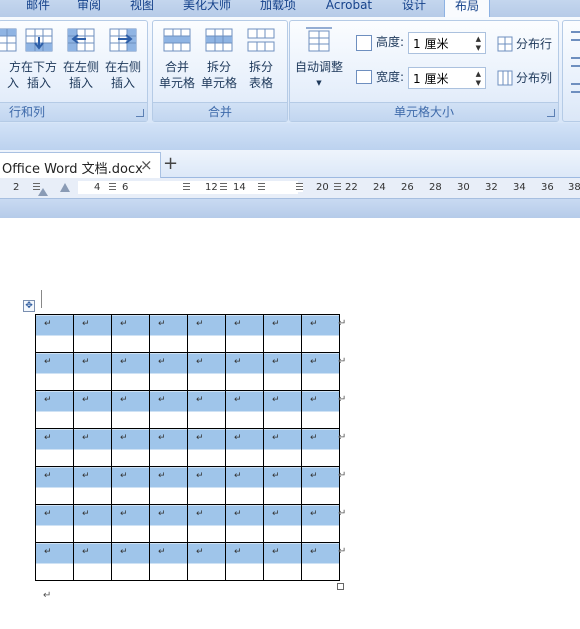 The width and height of the screenshot is (580, 629). Describe the element at coordinates (38, 8) in the screenshot. I see `tab-mailings: 邮件` at that location.